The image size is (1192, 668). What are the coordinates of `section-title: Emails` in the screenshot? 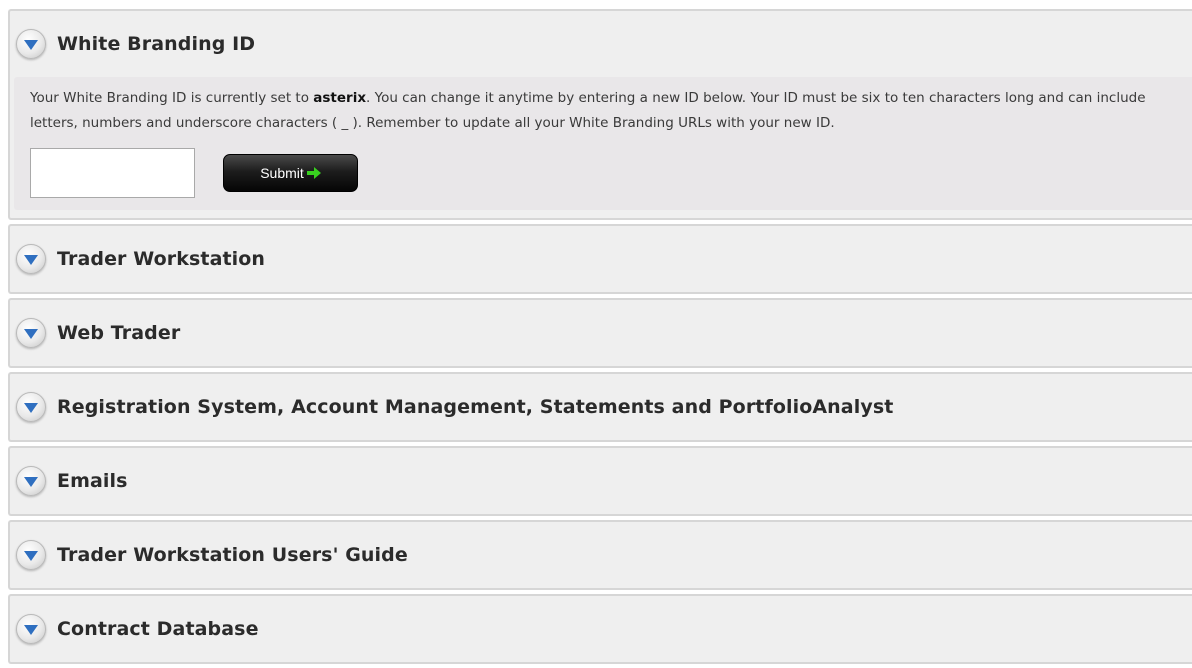 It's located at (92, 481).